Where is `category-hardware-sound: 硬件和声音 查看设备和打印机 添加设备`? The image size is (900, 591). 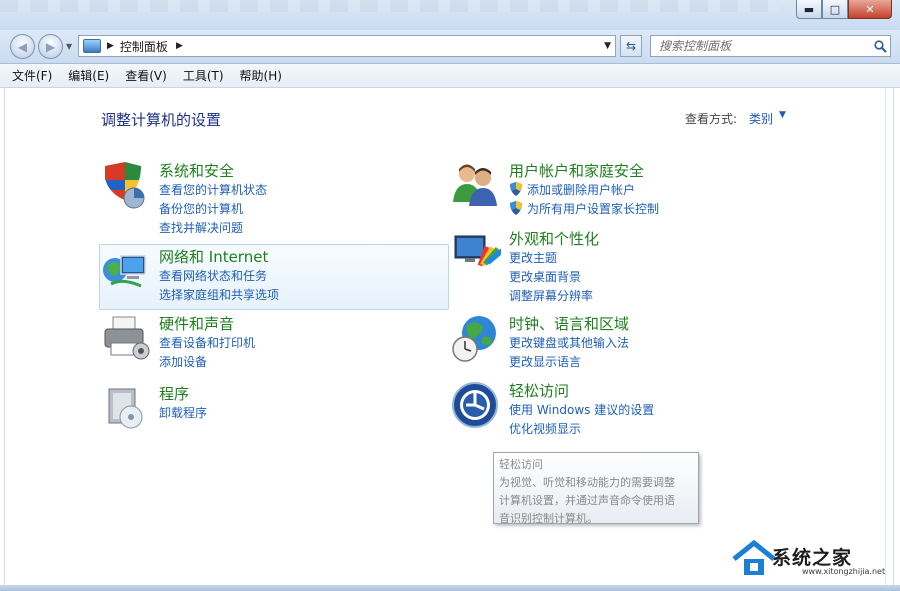
category-hardware-sound: 硬件和声音 查看设备和打印机 添加设备 is located at coordinates (251, 341).